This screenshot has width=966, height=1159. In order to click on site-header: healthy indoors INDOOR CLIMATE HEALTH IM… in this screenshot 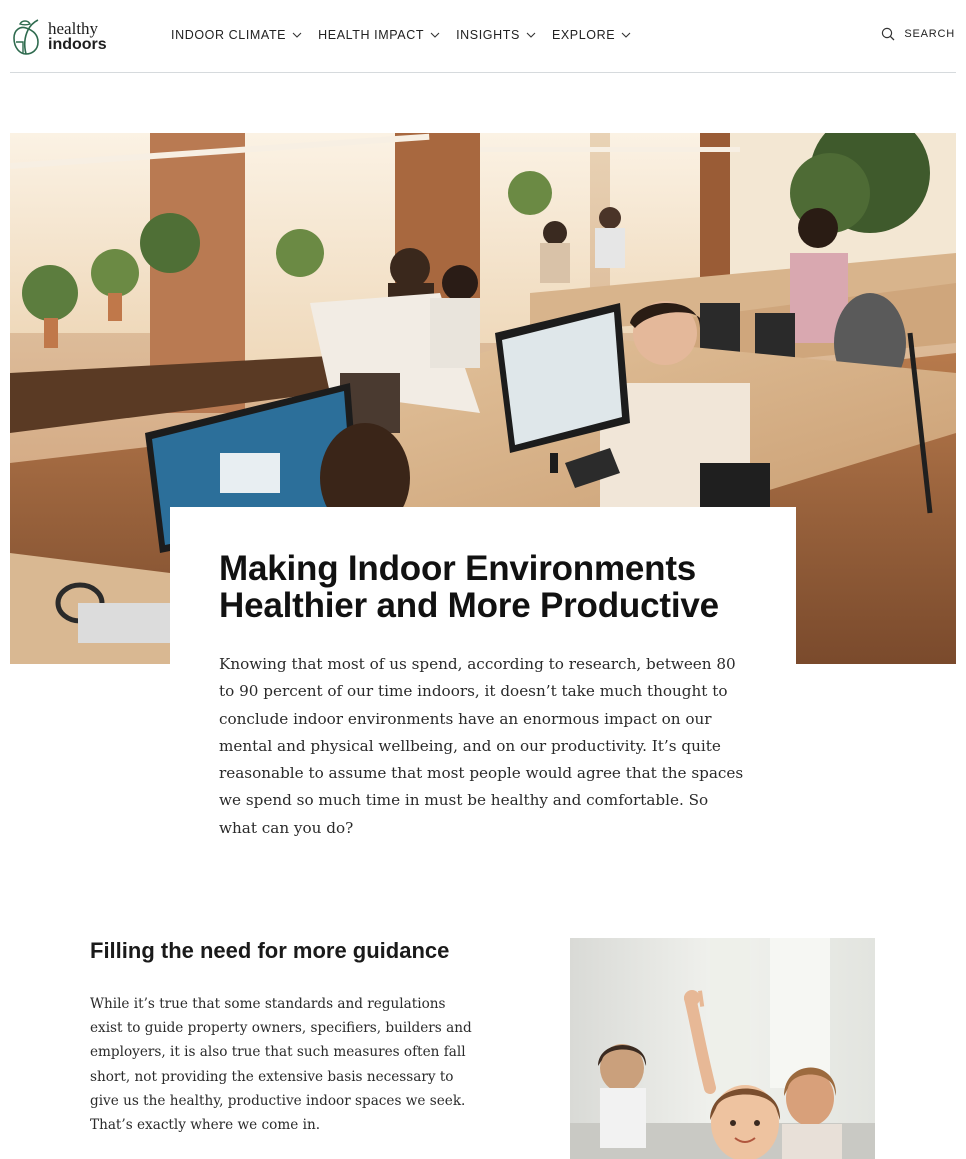, I will do `click(483, 36)`.